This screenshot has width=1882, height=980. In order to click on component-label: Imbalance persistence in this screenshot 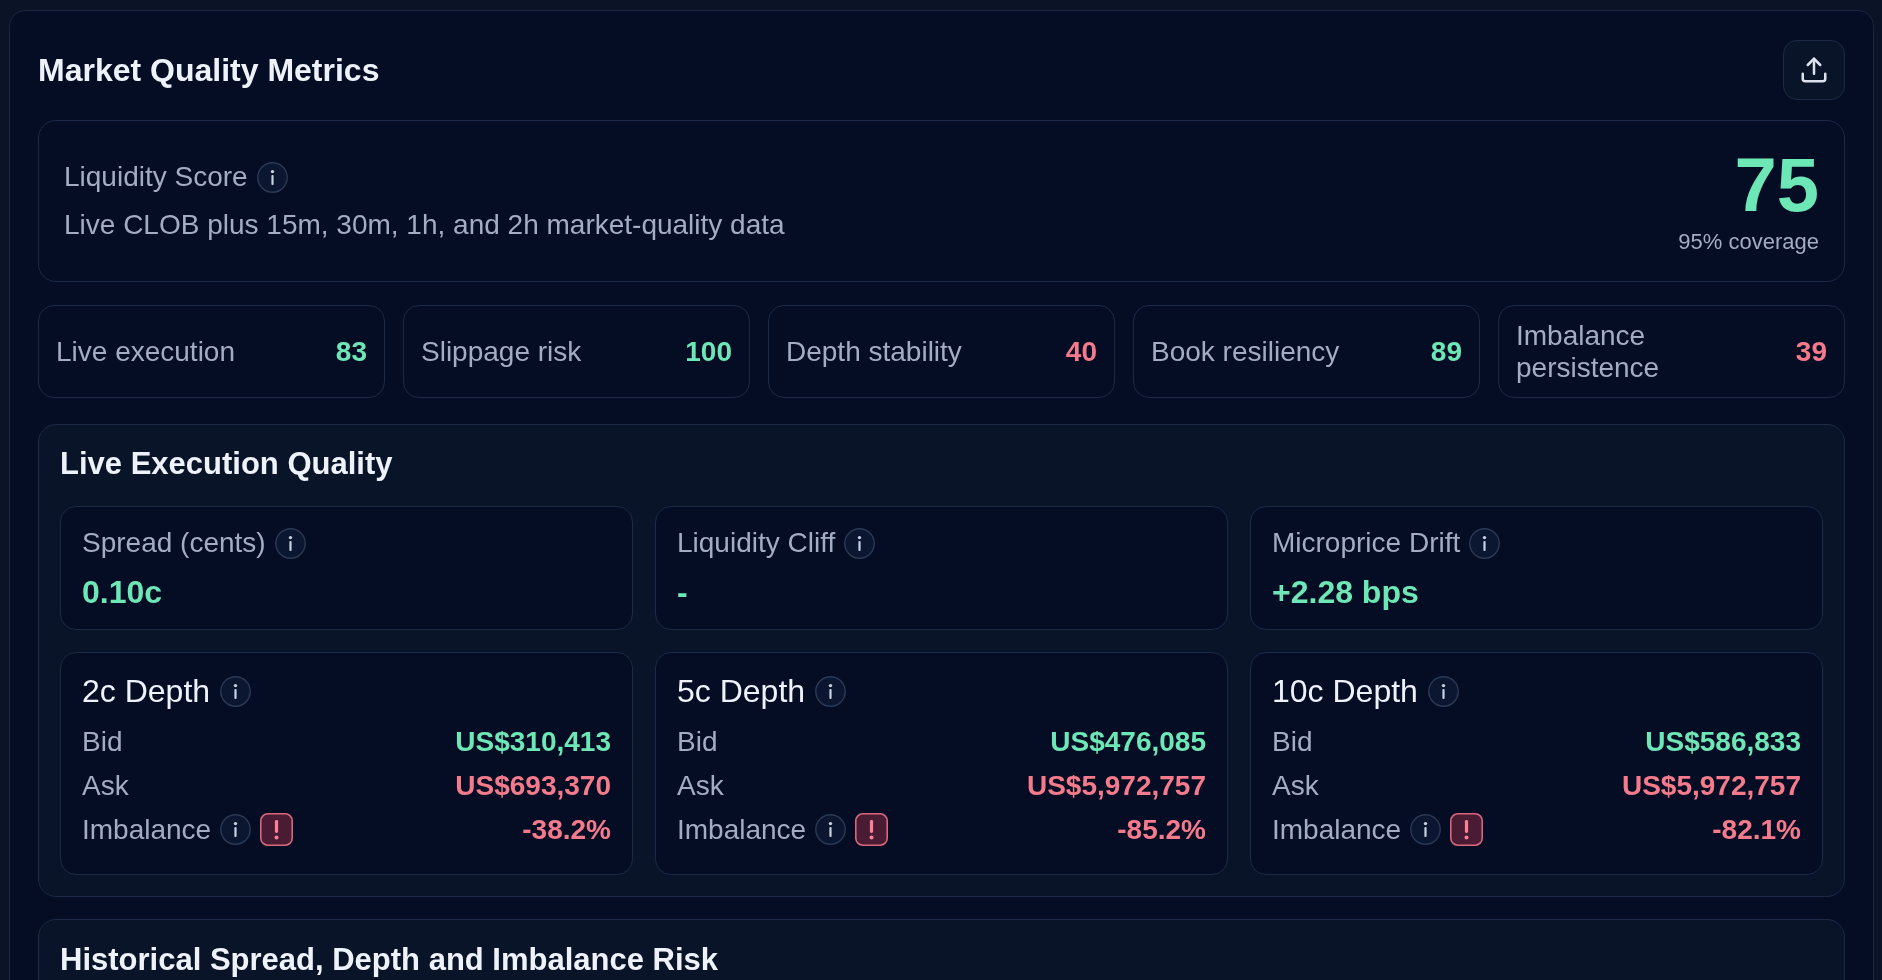, I will do `click(1588, 351)`.